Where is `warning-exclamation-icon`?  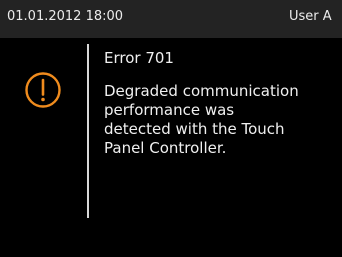 warning-exclamation-icon is located at coordinates (43, 90).